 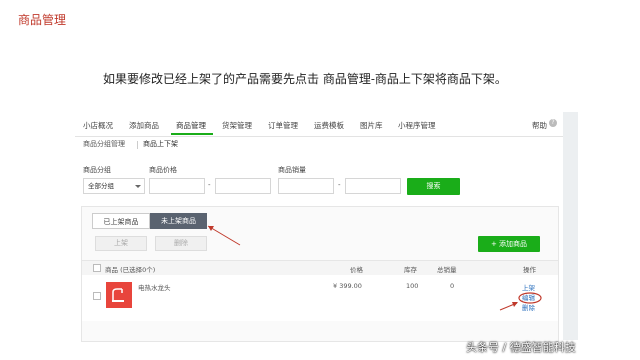 I want to click on chevron-down-icon, so click(x=138, y=186).